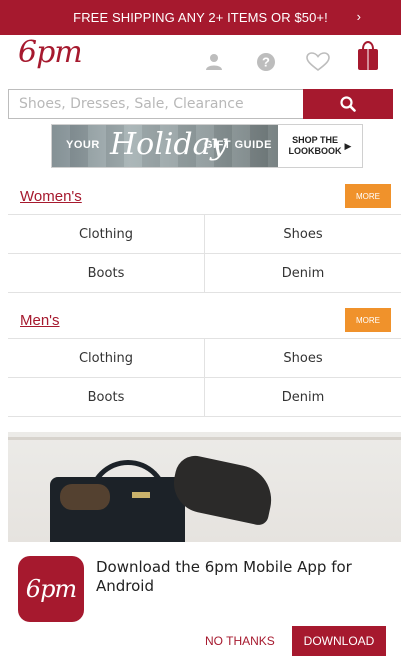 The height and width of the screenshot is (656, 401). I want to click on mens-more-button: MORE, so click(368, 320).